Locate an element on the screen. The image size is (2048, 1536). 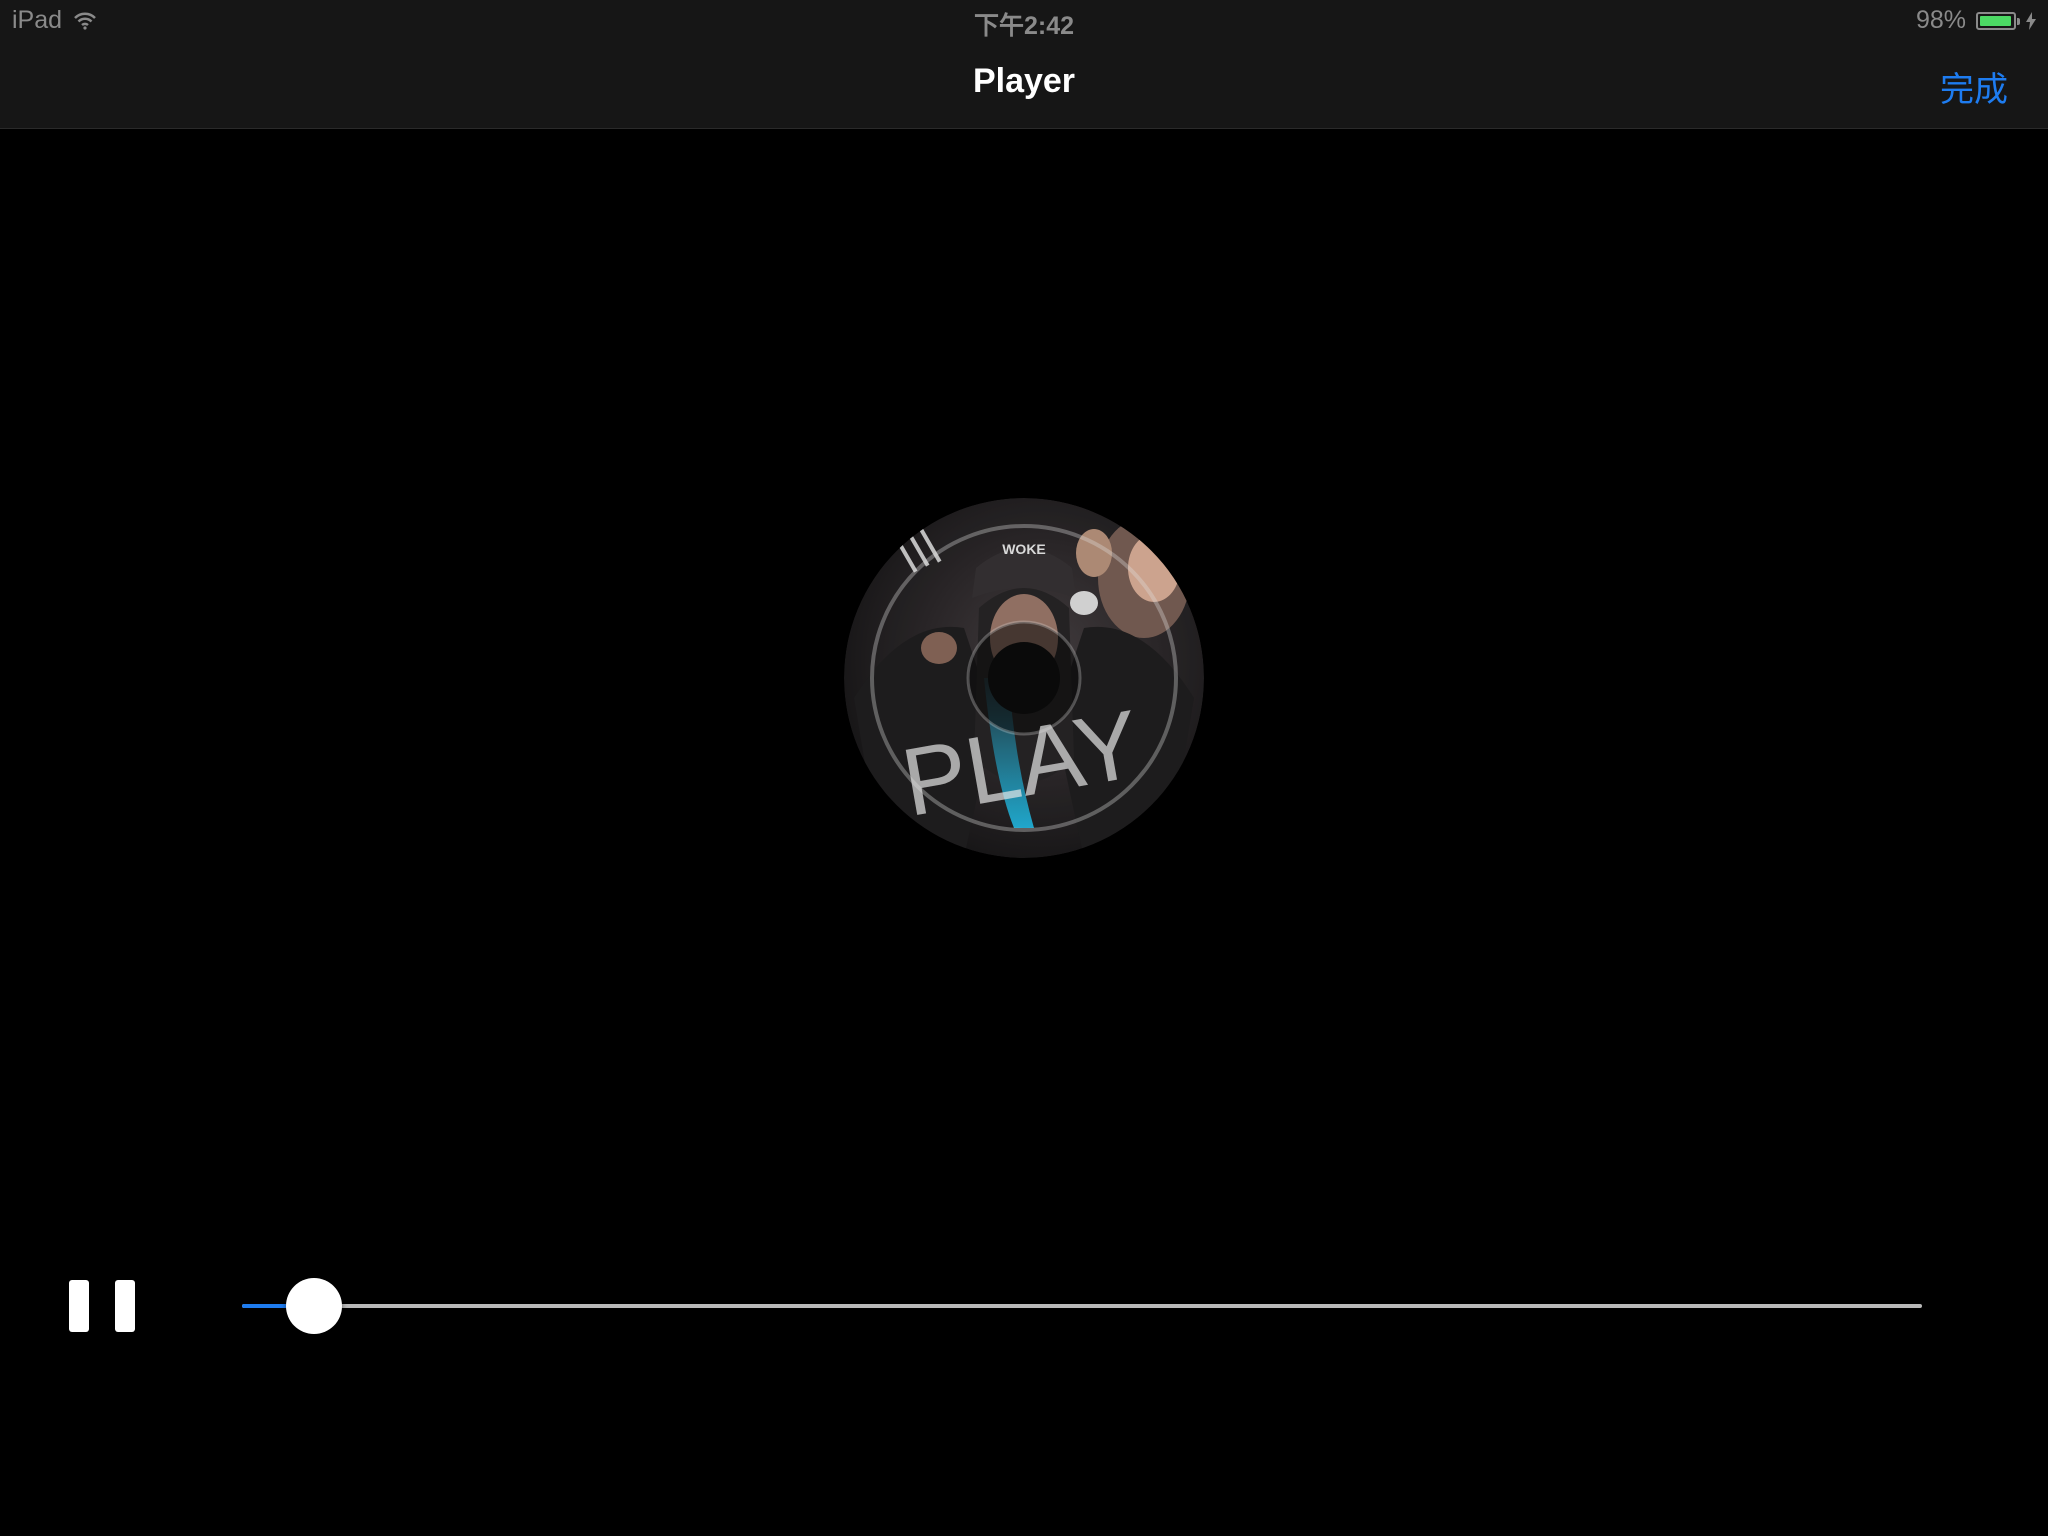
status-bar: iPad 下午2:42 98% is located at coordinates (1024, 20).